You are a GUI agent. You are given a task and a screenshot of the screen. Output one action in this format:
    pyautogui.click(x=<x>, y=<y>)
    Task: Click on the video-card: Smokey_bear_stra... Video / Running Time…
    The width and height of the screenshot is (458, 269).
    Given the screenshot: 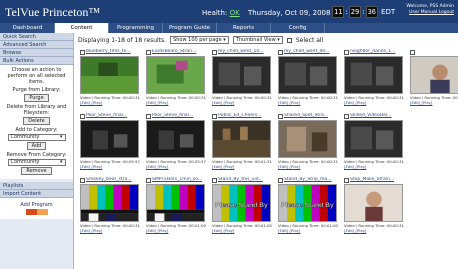 What is the action you would take?
    pyautogui.click(x=110, y=206)
    